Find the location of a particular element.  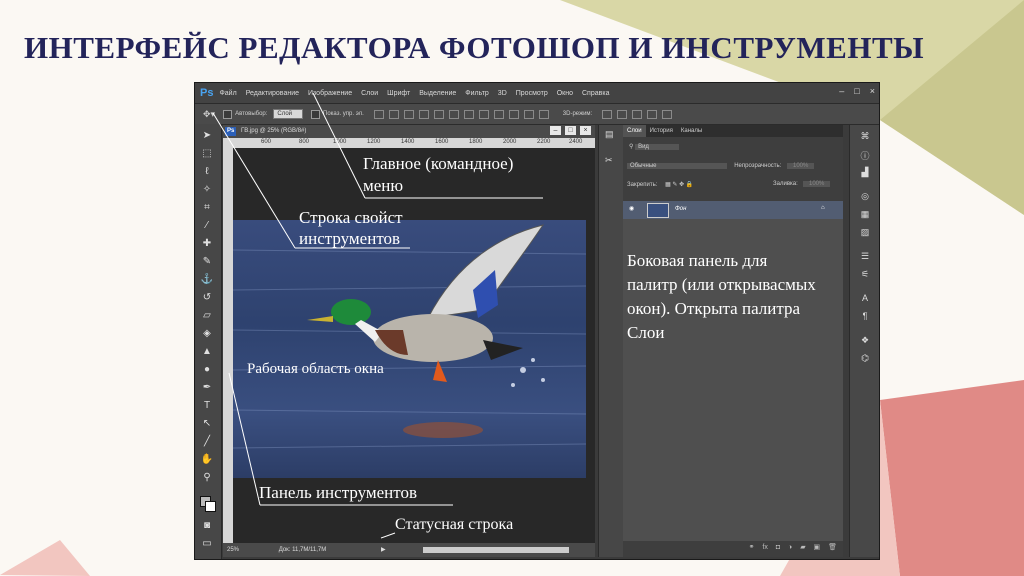

annotation-side-line1: Боковая панель для is located at coordinates (697, 260).